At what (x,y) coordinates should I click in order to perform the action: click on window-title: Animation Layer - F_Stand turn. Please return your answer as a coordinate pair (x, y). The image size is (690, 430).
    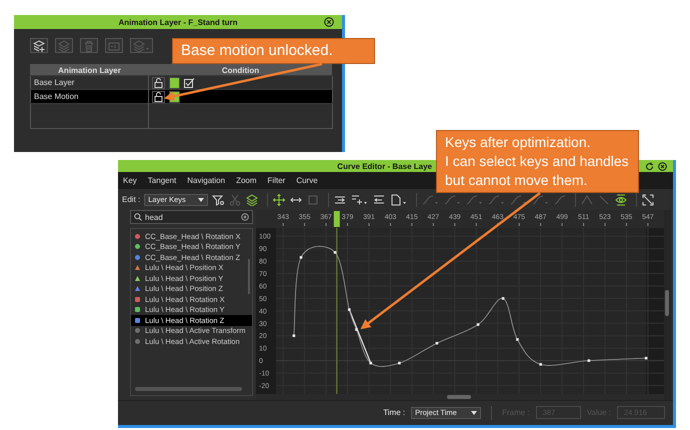
    Looking at the image, I should click on (178, 22).